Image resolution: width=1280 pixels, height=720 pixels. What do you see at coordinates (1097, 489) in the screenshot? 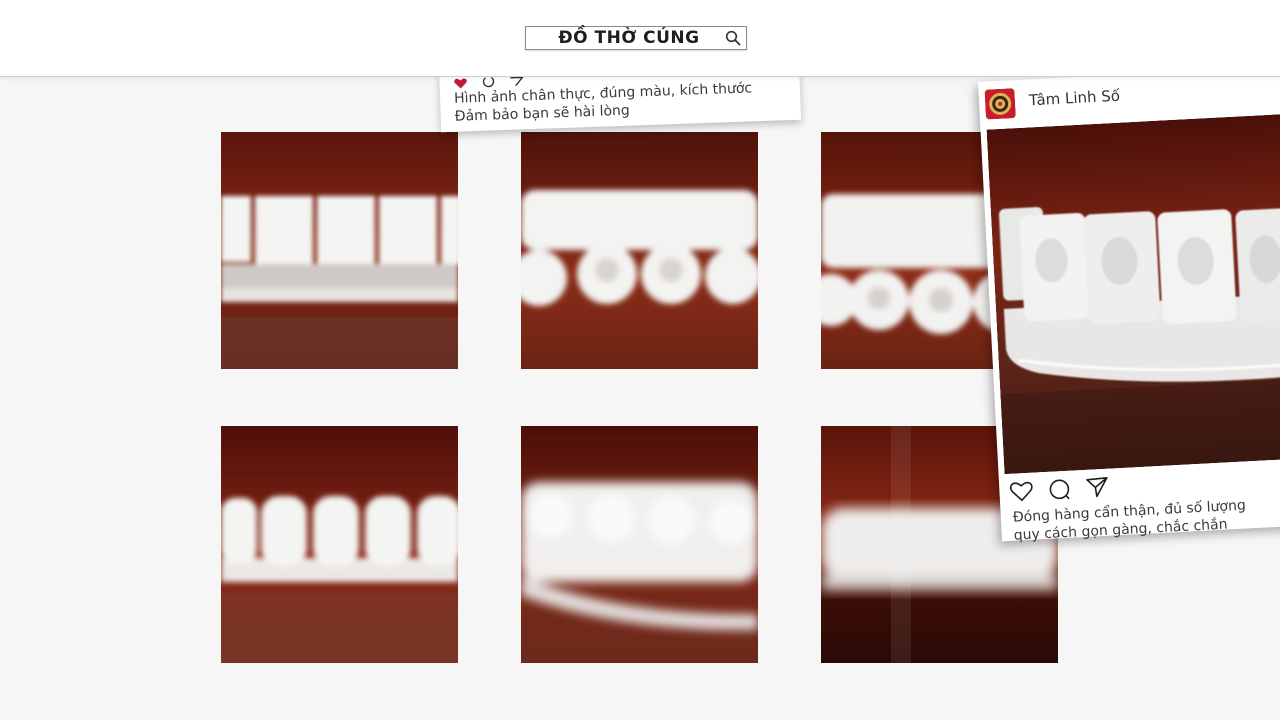
I see `share-icon` at bounding box center [1097, 489].